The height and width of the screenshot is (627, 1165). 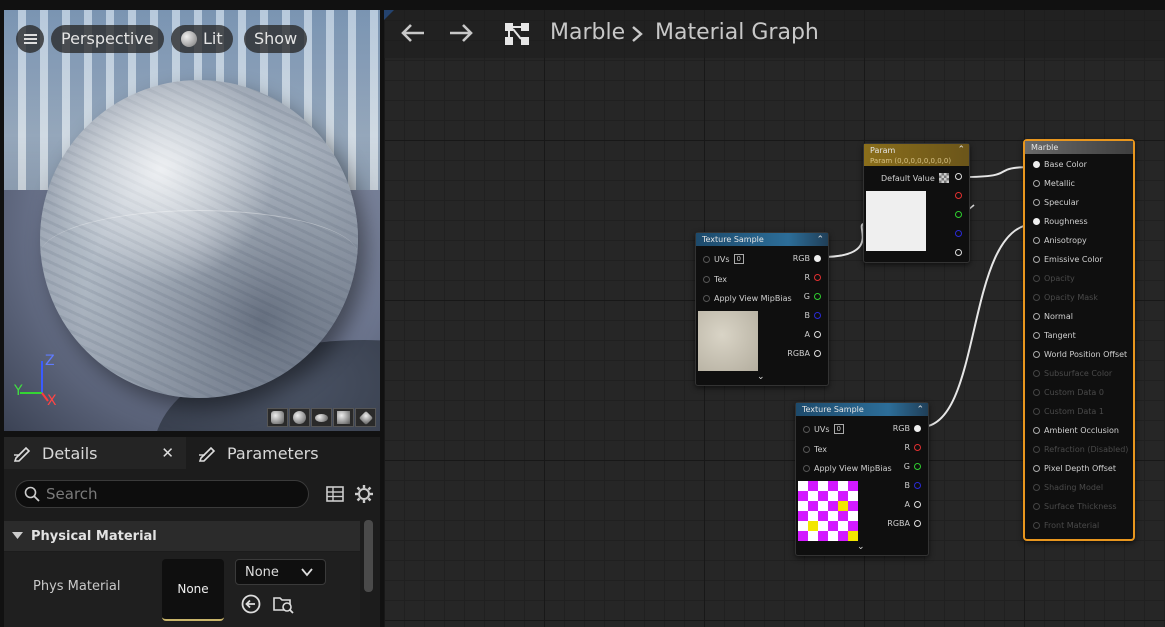 I want to click on hamburger-icon, so click(x=30, y=39).